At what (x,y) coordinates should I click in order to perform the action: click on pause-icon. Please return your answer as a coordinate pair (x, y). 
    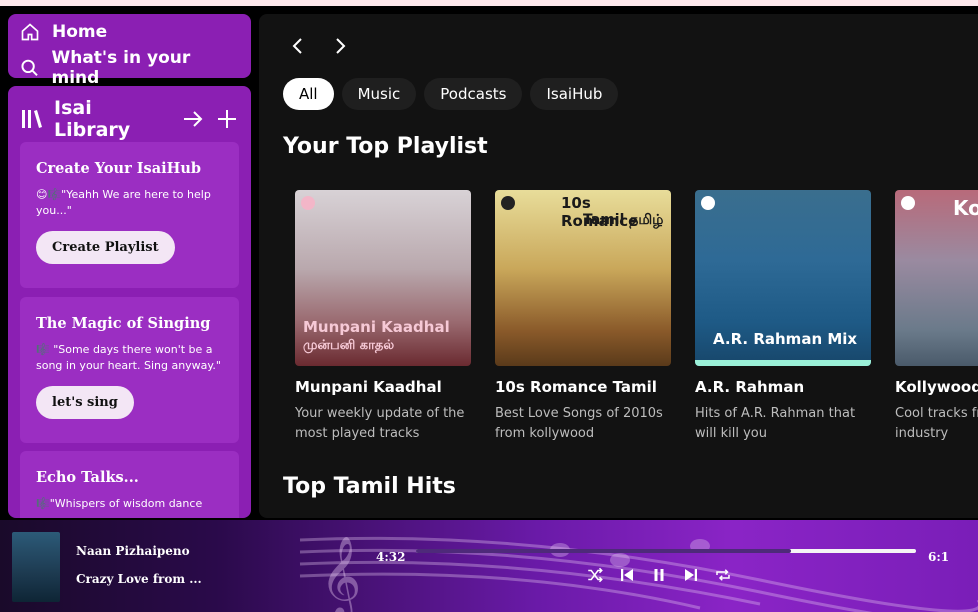
    Looking at the image, I should click on (659, 575).